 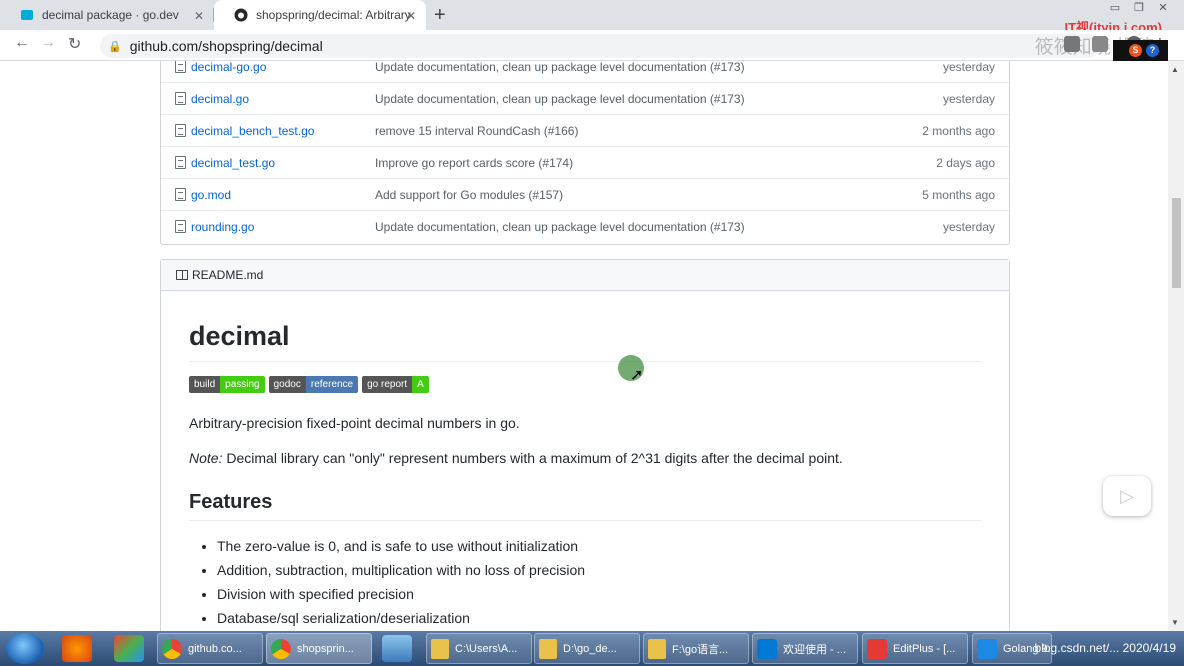 I want to click on tab-godev: decimal package · go.dev ✕, so click(x=107, y=15).